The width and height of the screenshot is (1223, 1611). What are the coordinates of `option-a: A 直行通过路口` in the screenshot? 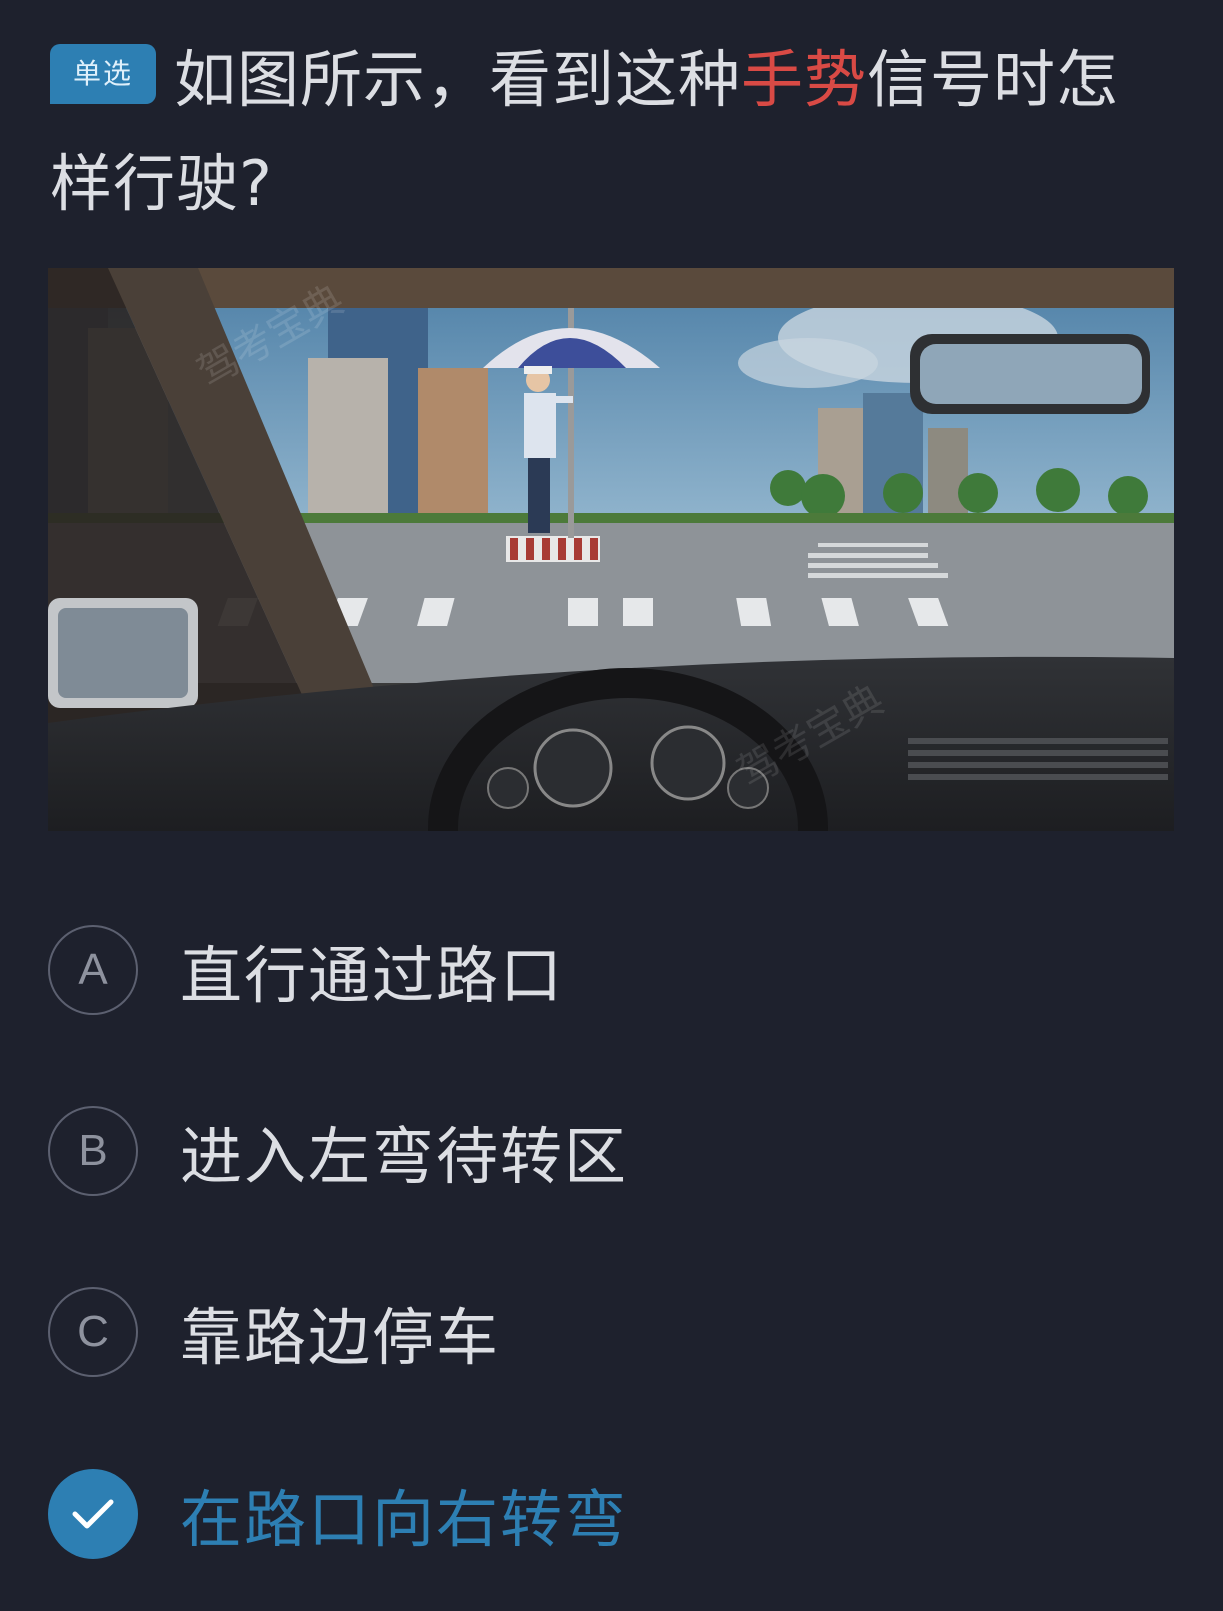 It's located at (548, 970).